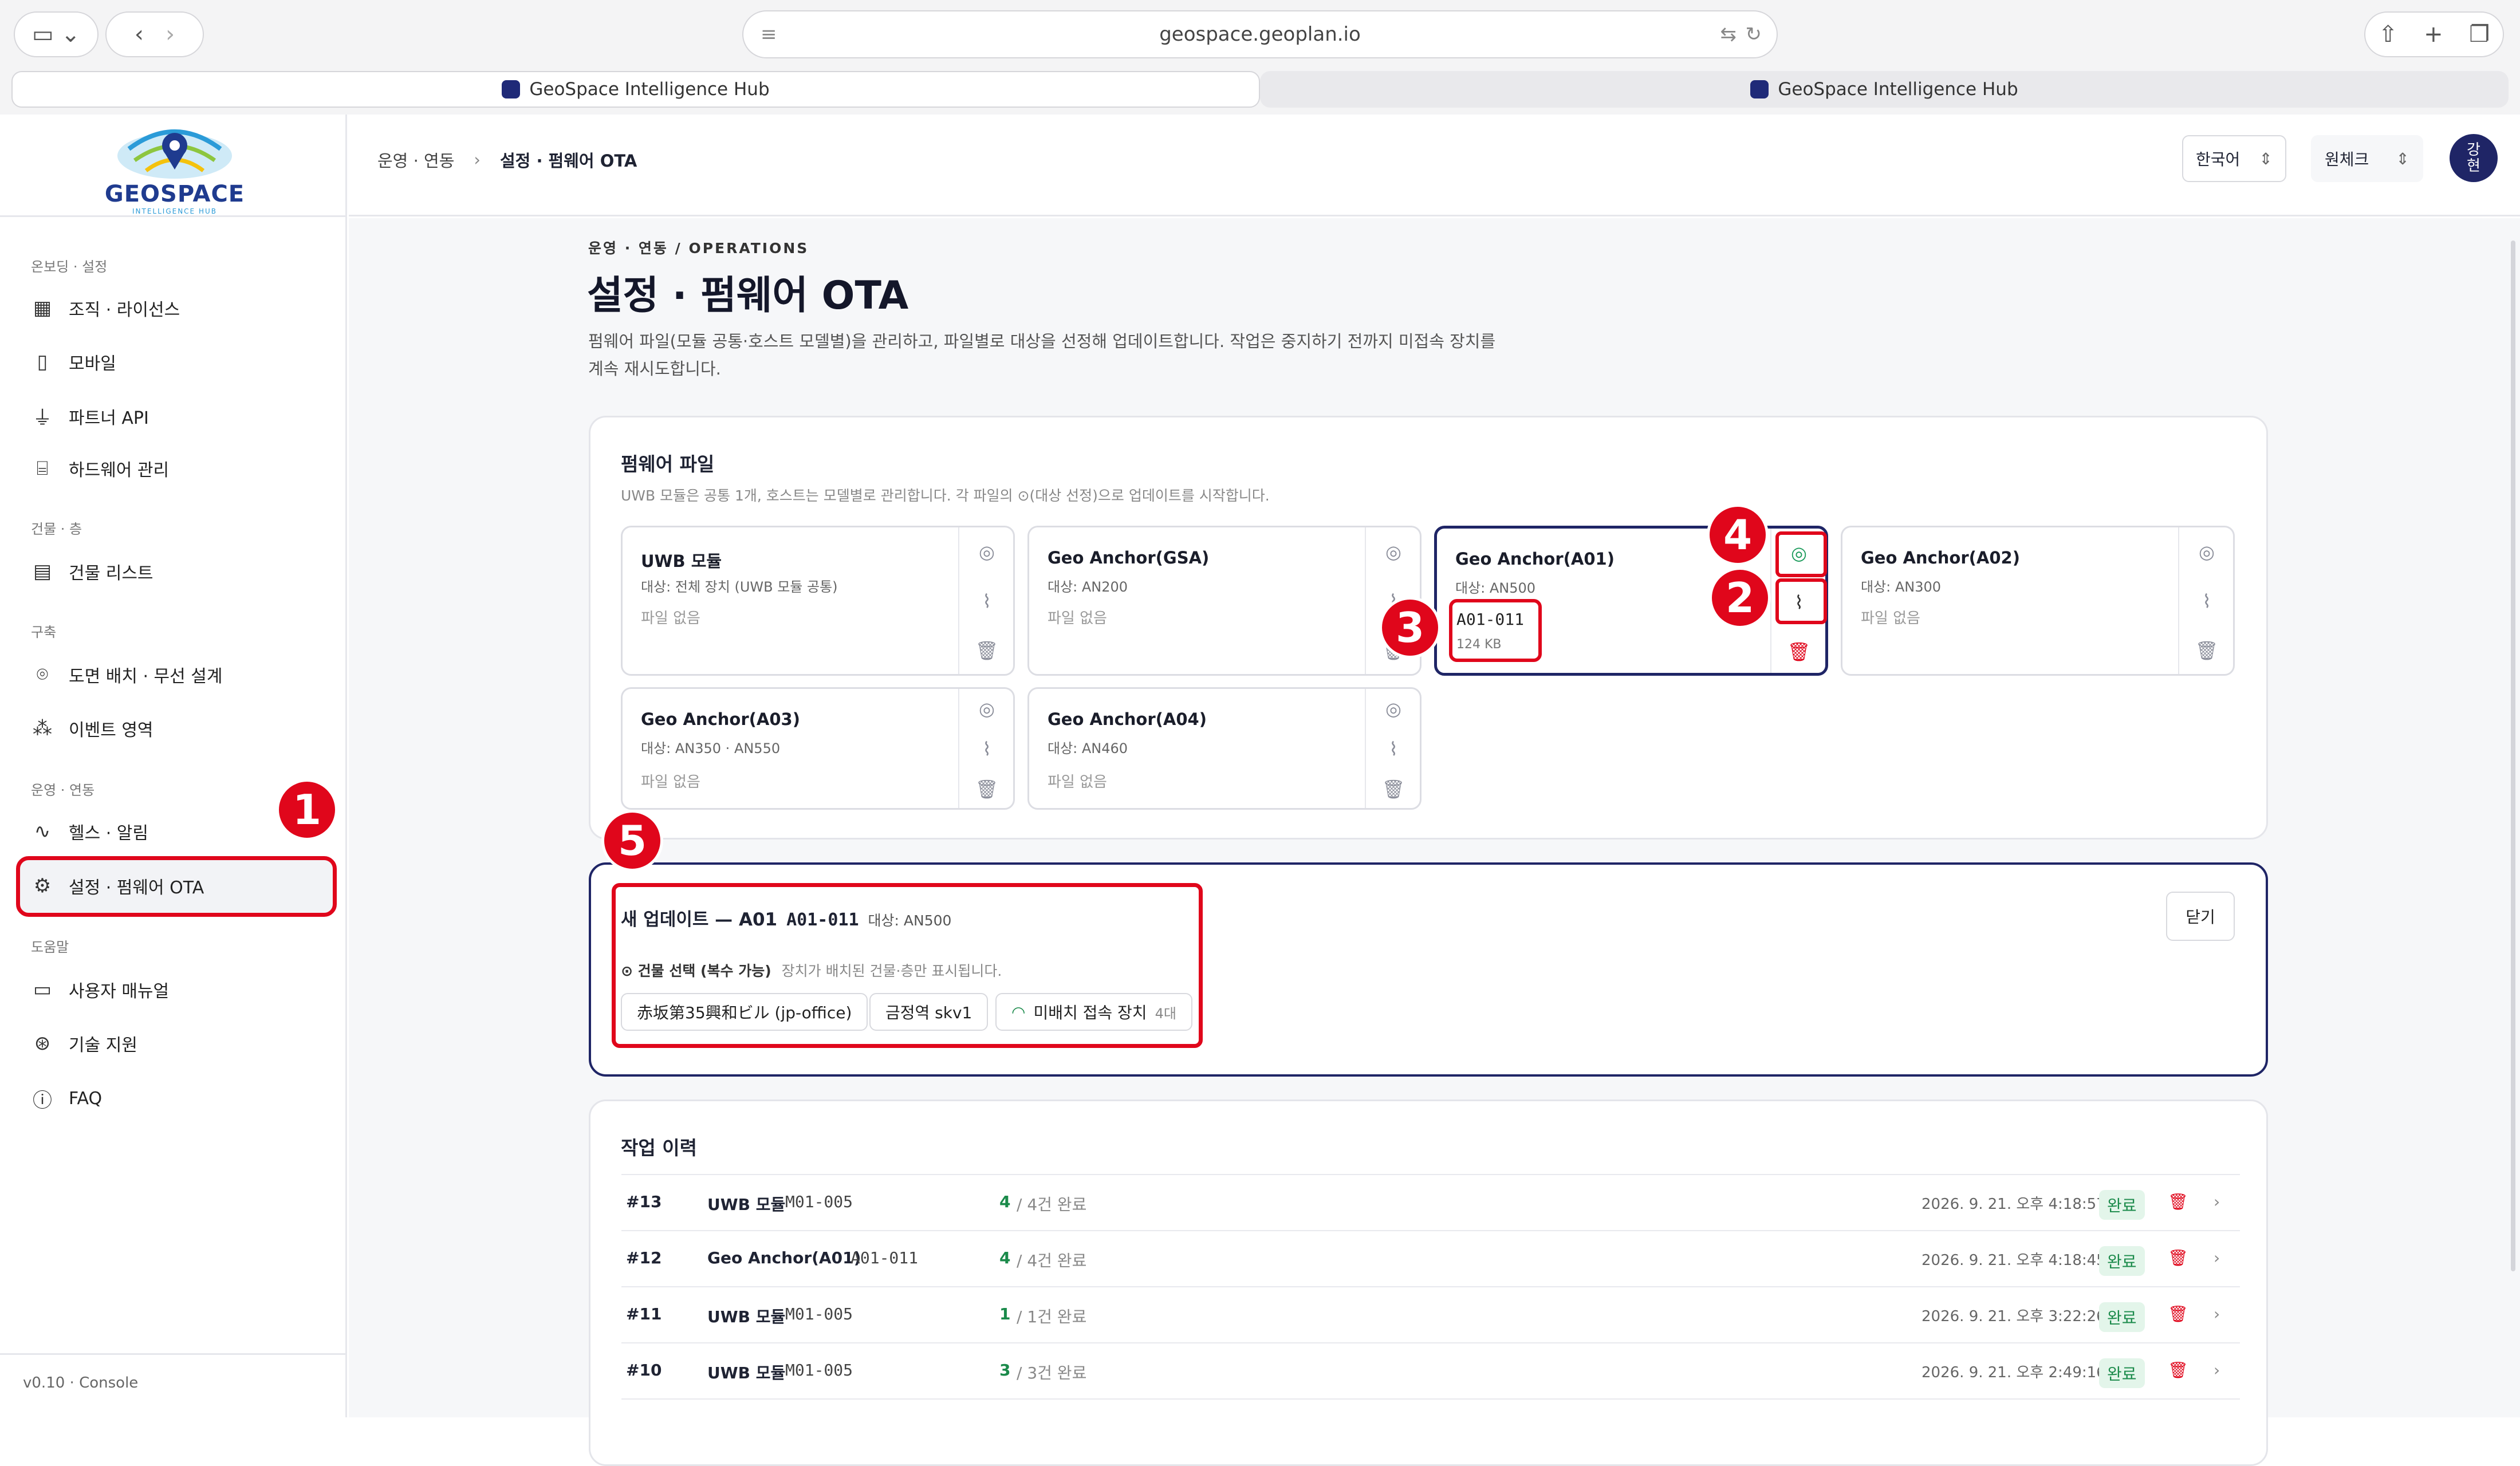 The image size is (2520, 1466). What do you see at coordinates (92, 728) in the screenshot?
I see `sidebar-item-event-area: ⁂ 이벤트 영역` at bounding box center [92, 728].